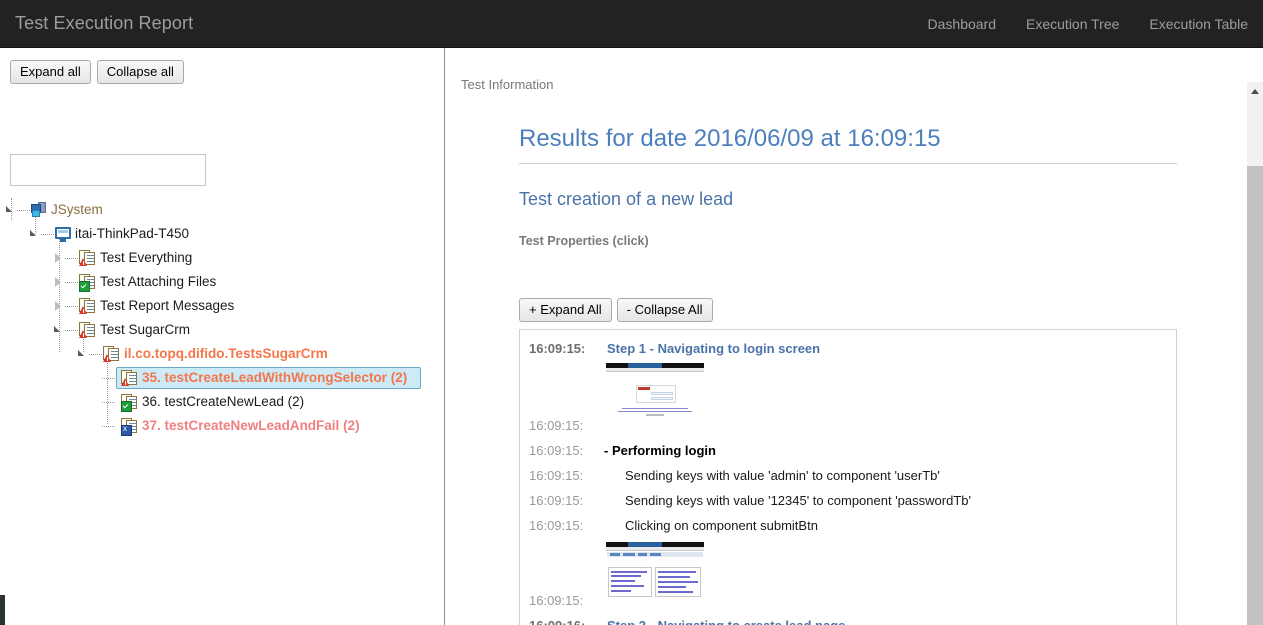 This screenshot has height=625, width=1263. What do you see at coordinates (145, 329) in the screenshot?
I see `tree-node-label: Test SugarCrm` at bounding box center [145, 329].